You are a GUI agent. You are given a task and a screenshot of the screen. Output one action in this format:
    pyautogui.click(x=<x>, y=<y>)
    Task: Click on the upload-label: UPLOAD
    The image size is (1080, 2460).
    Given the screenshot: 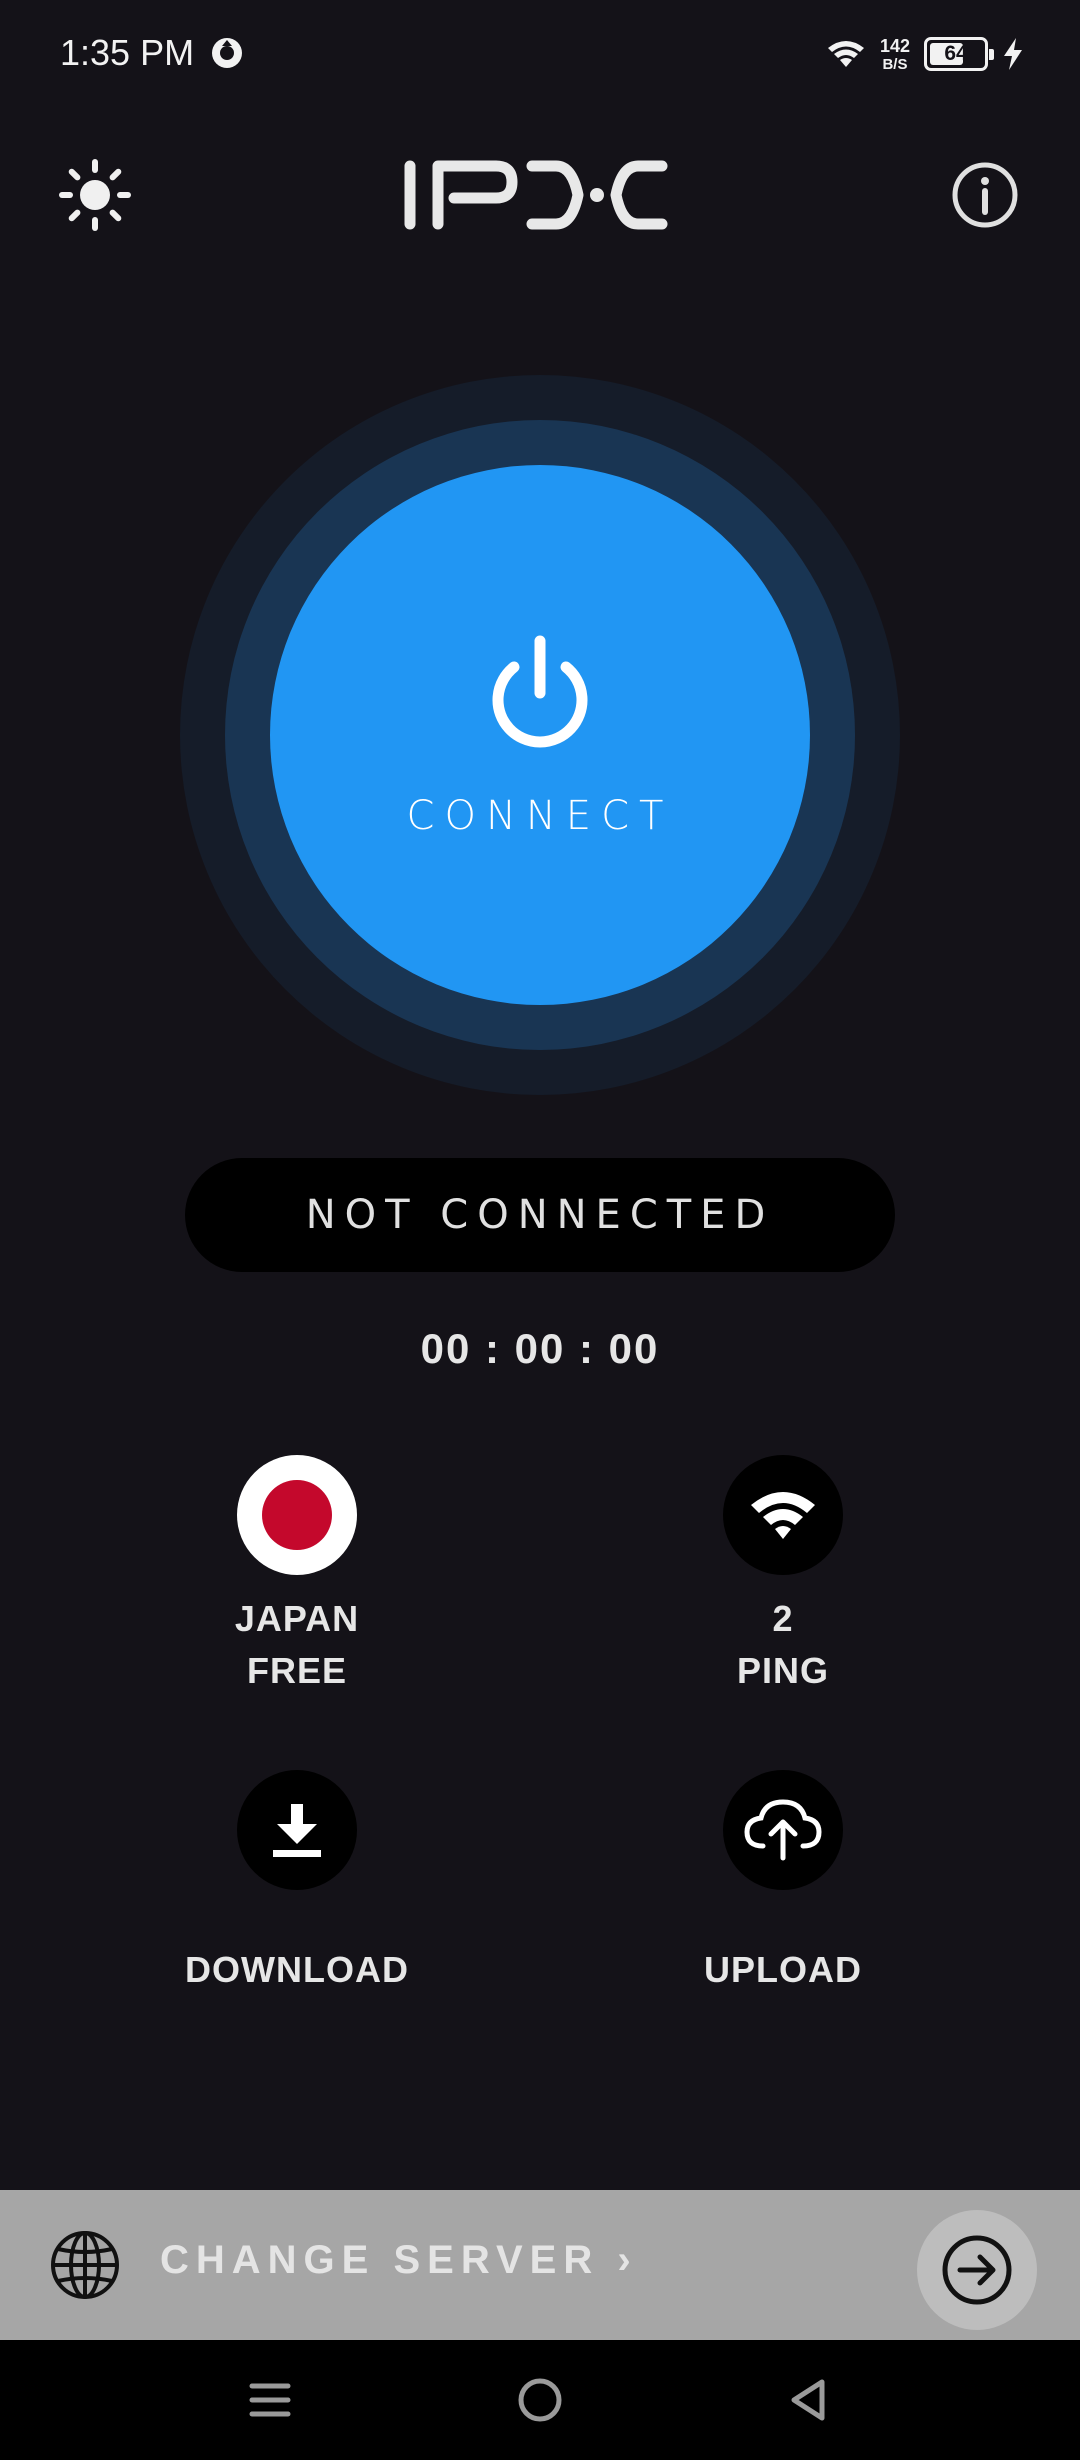 What is the action you would take?
    pyautogui.click(x=783, y=1969)
    